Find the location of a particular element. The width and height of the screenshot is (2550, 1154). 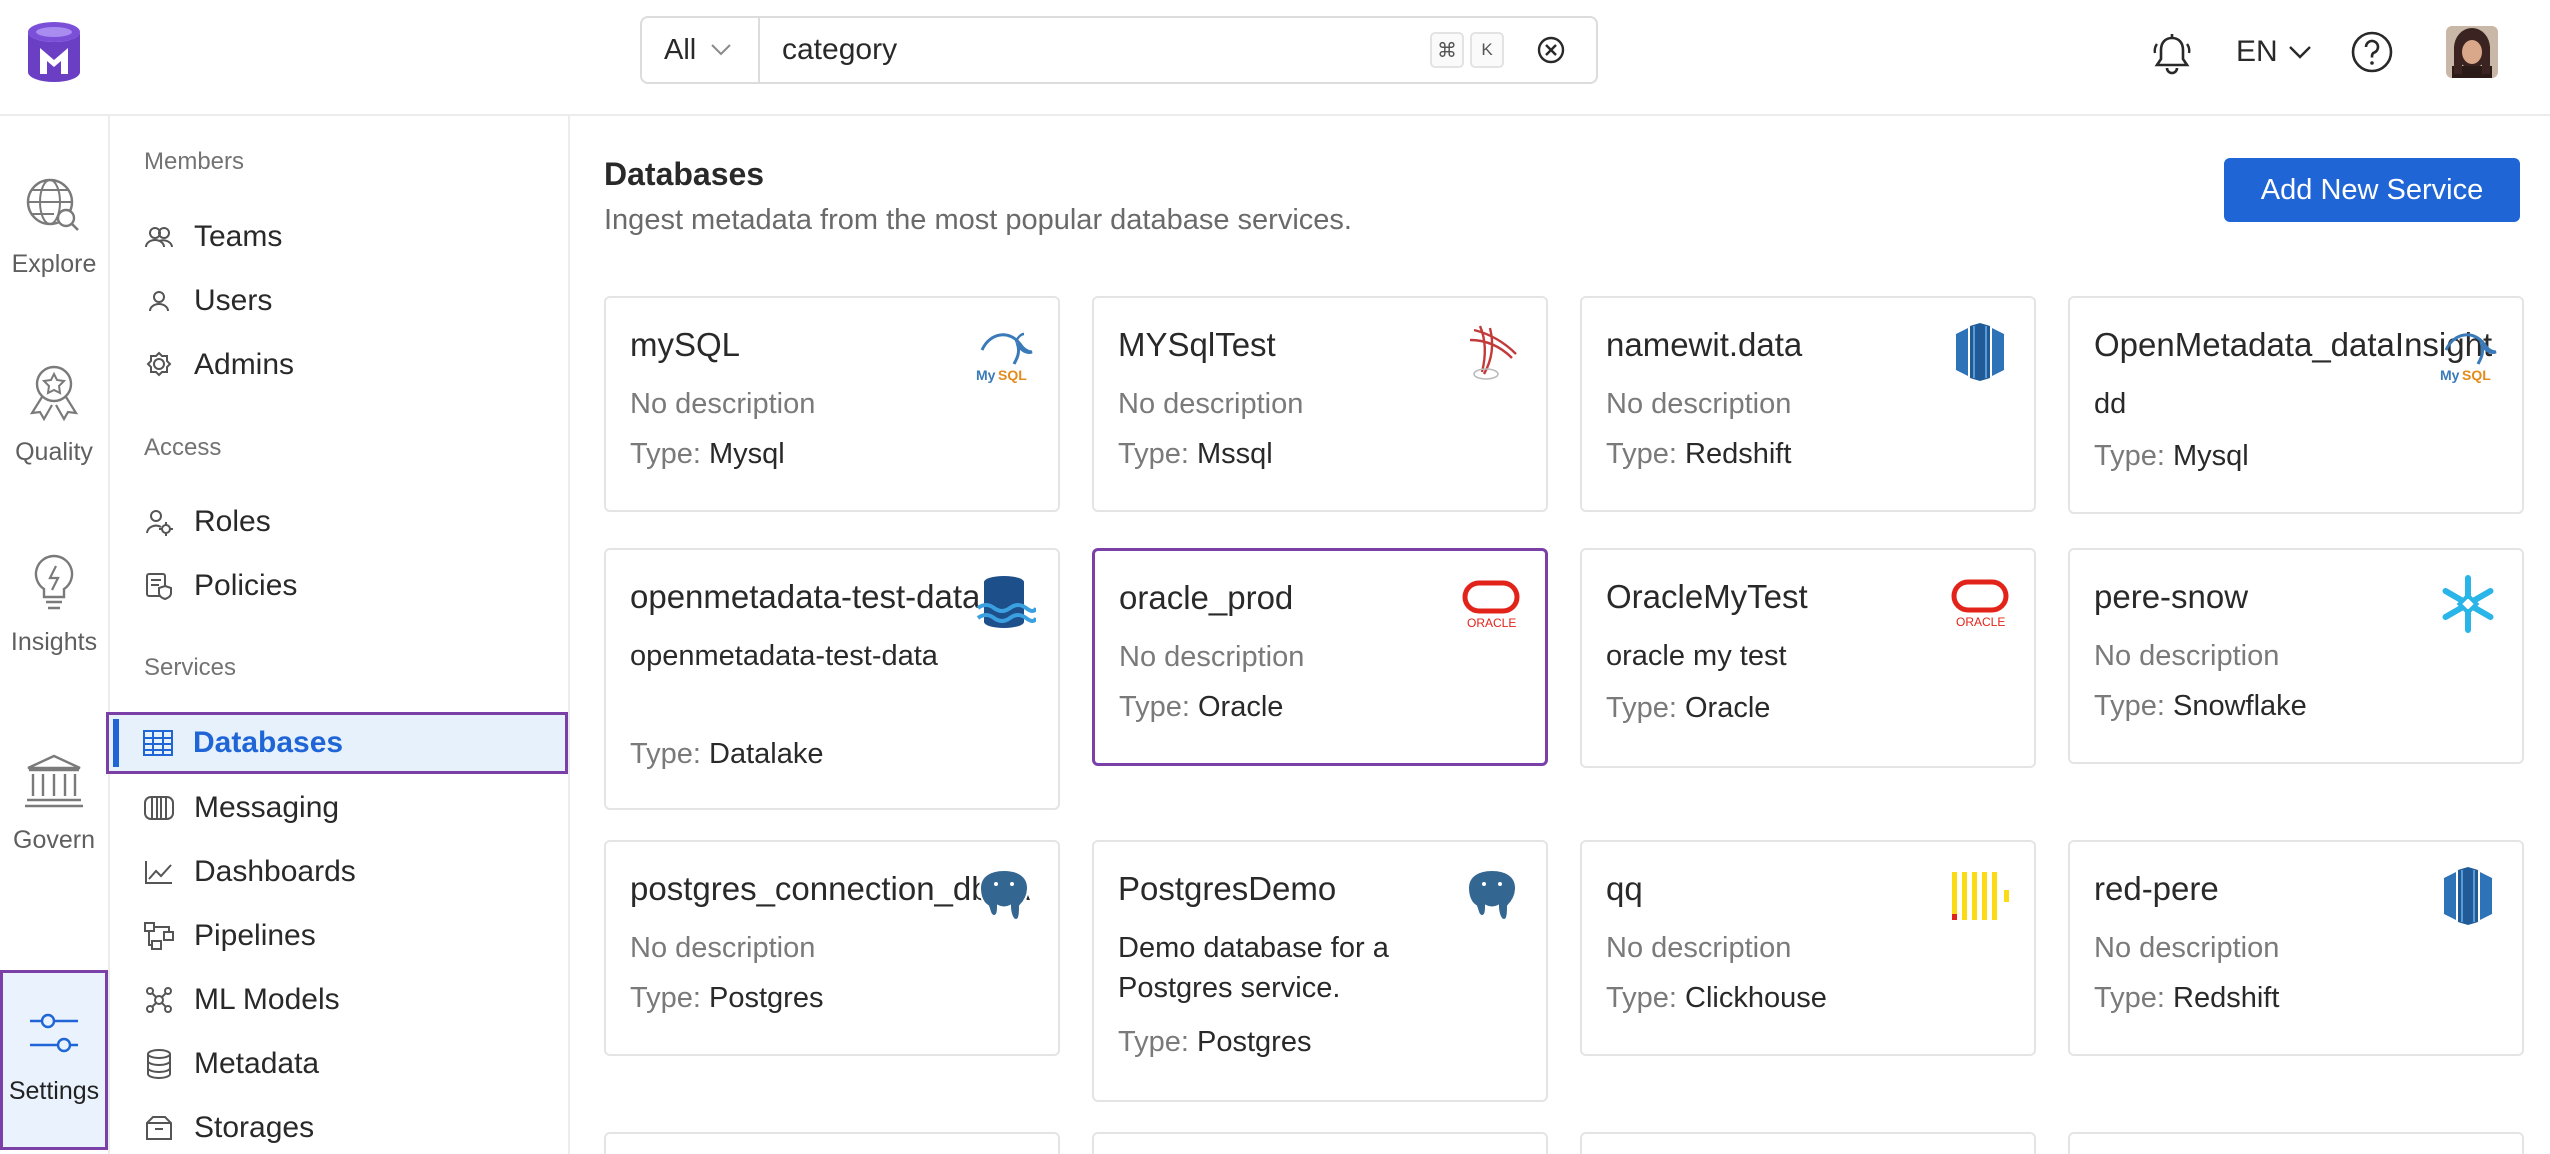

type-value: Snowflake is located at coordinates (2240, 706).